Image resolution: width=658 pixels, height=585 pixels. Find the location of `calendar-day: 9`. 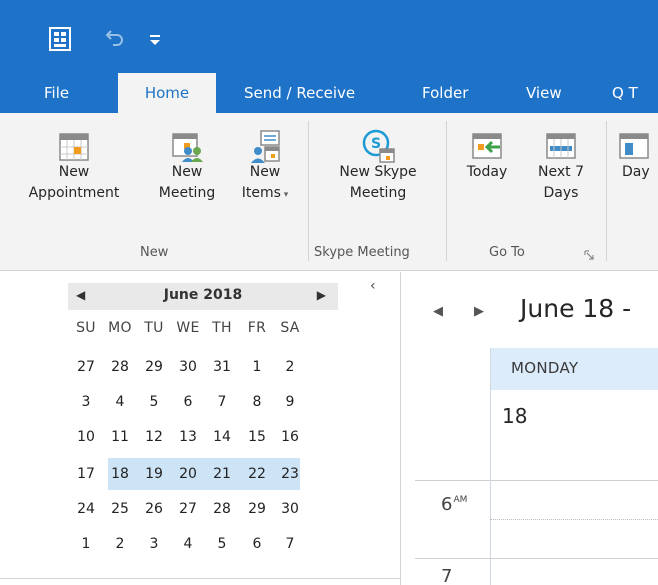

calendar-day: 9 is located at coordinates (290, 402).